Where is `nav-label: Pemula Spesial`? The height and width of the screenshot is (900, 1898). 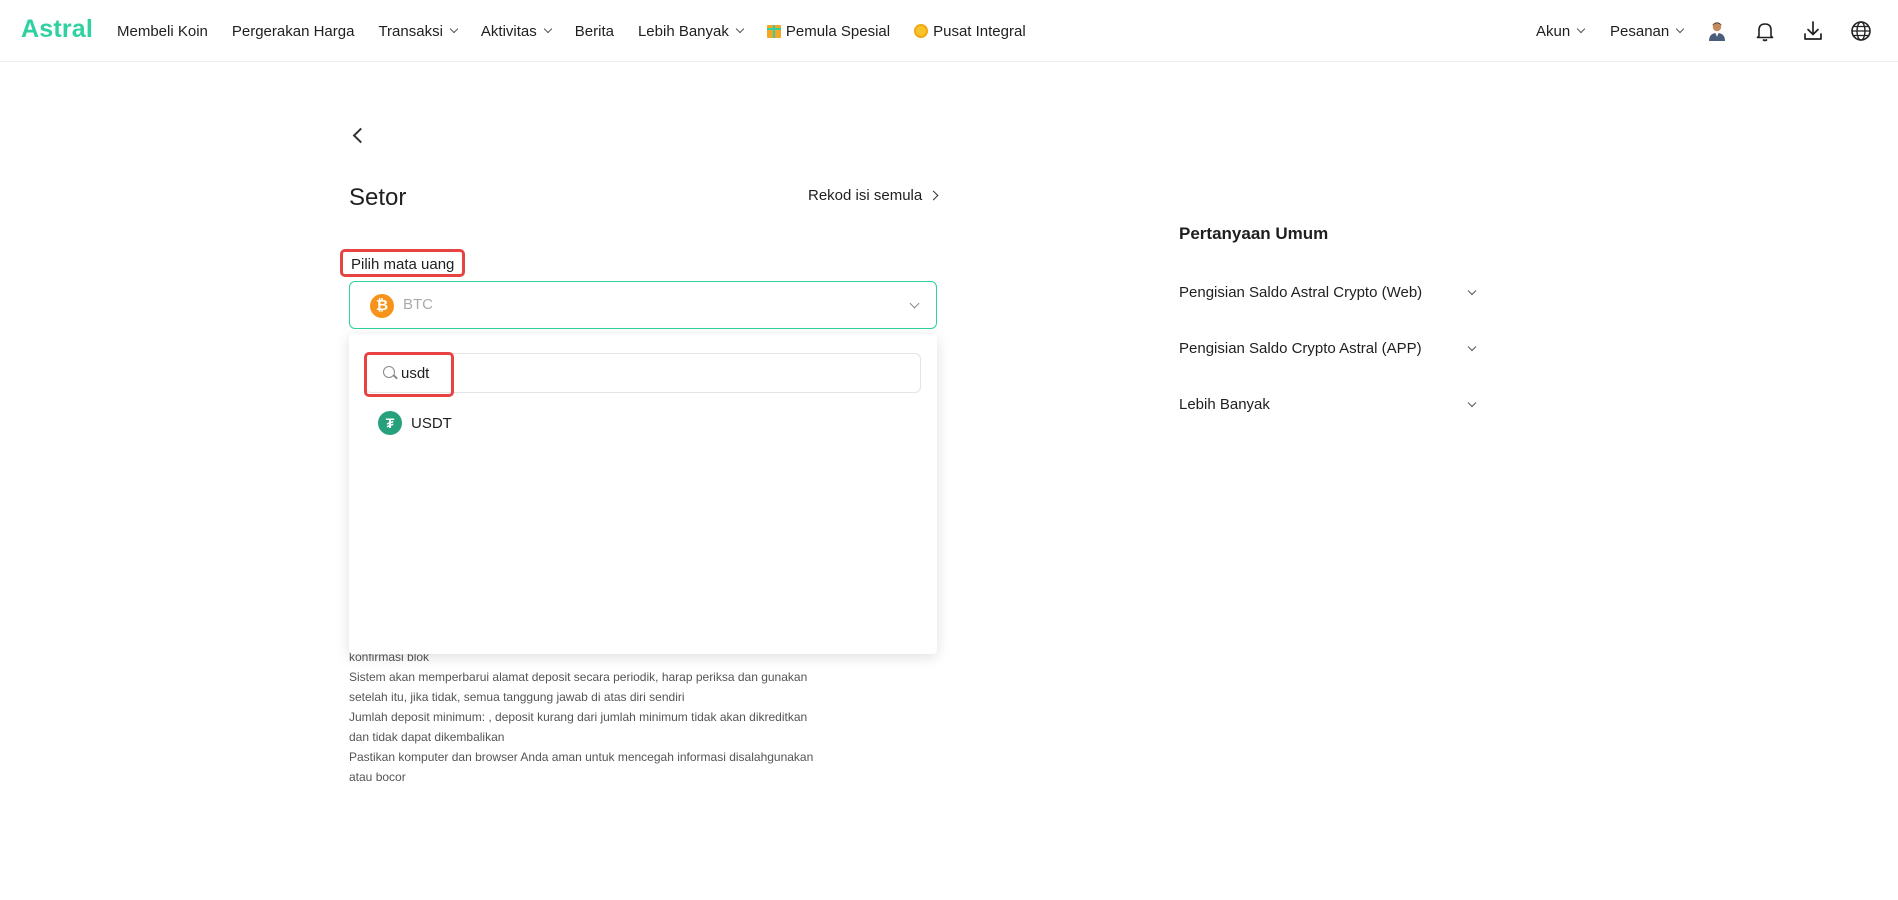
nav-label: Pemula Spesial is located at coordinates (838, 31).